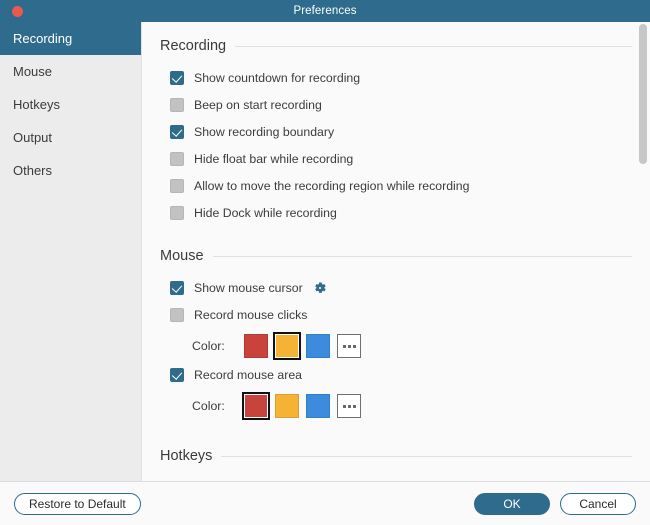 The height and width of the screenshot is (525, 650). Describe the element at coordinates (396, 374) in the screenshot. I see `option-record-mouse-area: Record mouse area` at that location.